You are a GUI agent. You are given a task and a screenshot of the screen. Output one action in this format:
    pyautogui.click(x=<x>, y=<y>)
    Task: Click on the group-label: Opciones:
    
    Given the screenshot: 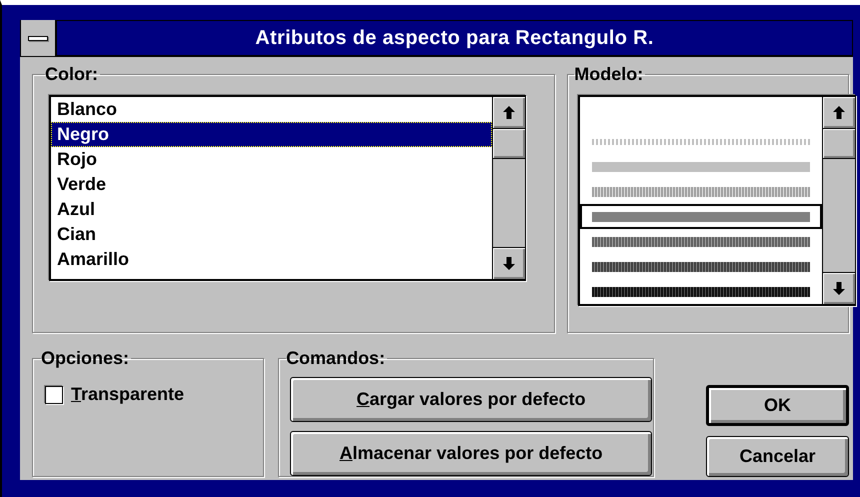 What is the action you would take?
    pyautogui.click(x=85, y=358)
    